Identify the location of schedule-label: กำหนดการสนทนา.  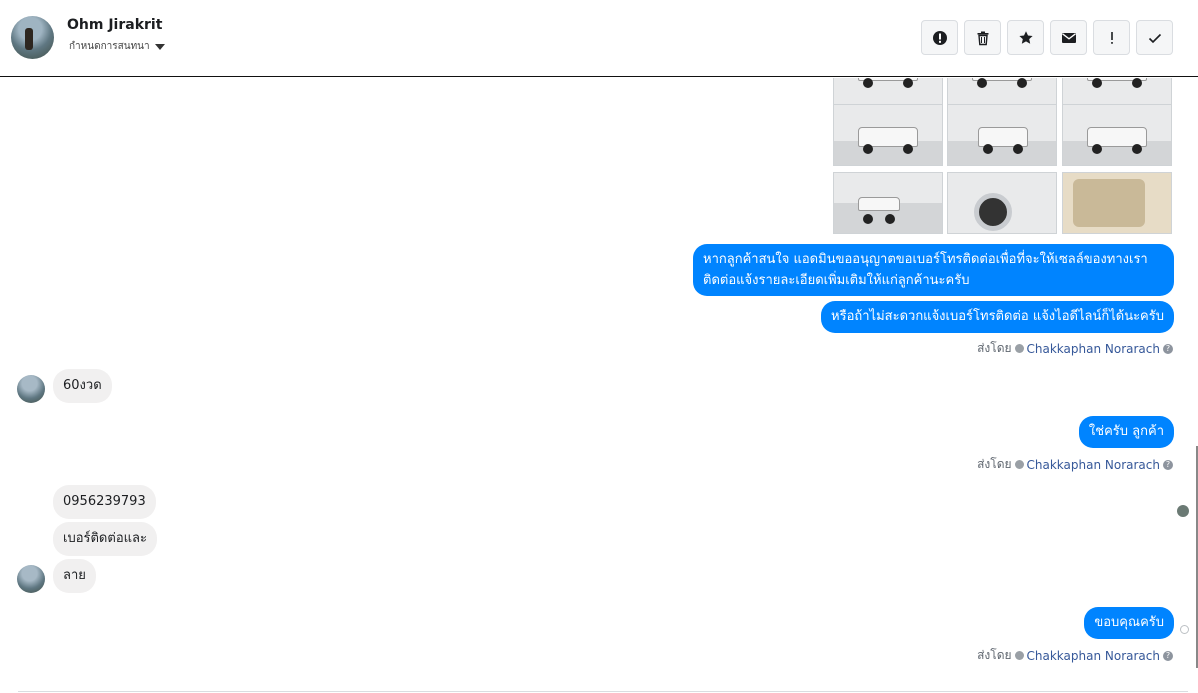
(109, 46).